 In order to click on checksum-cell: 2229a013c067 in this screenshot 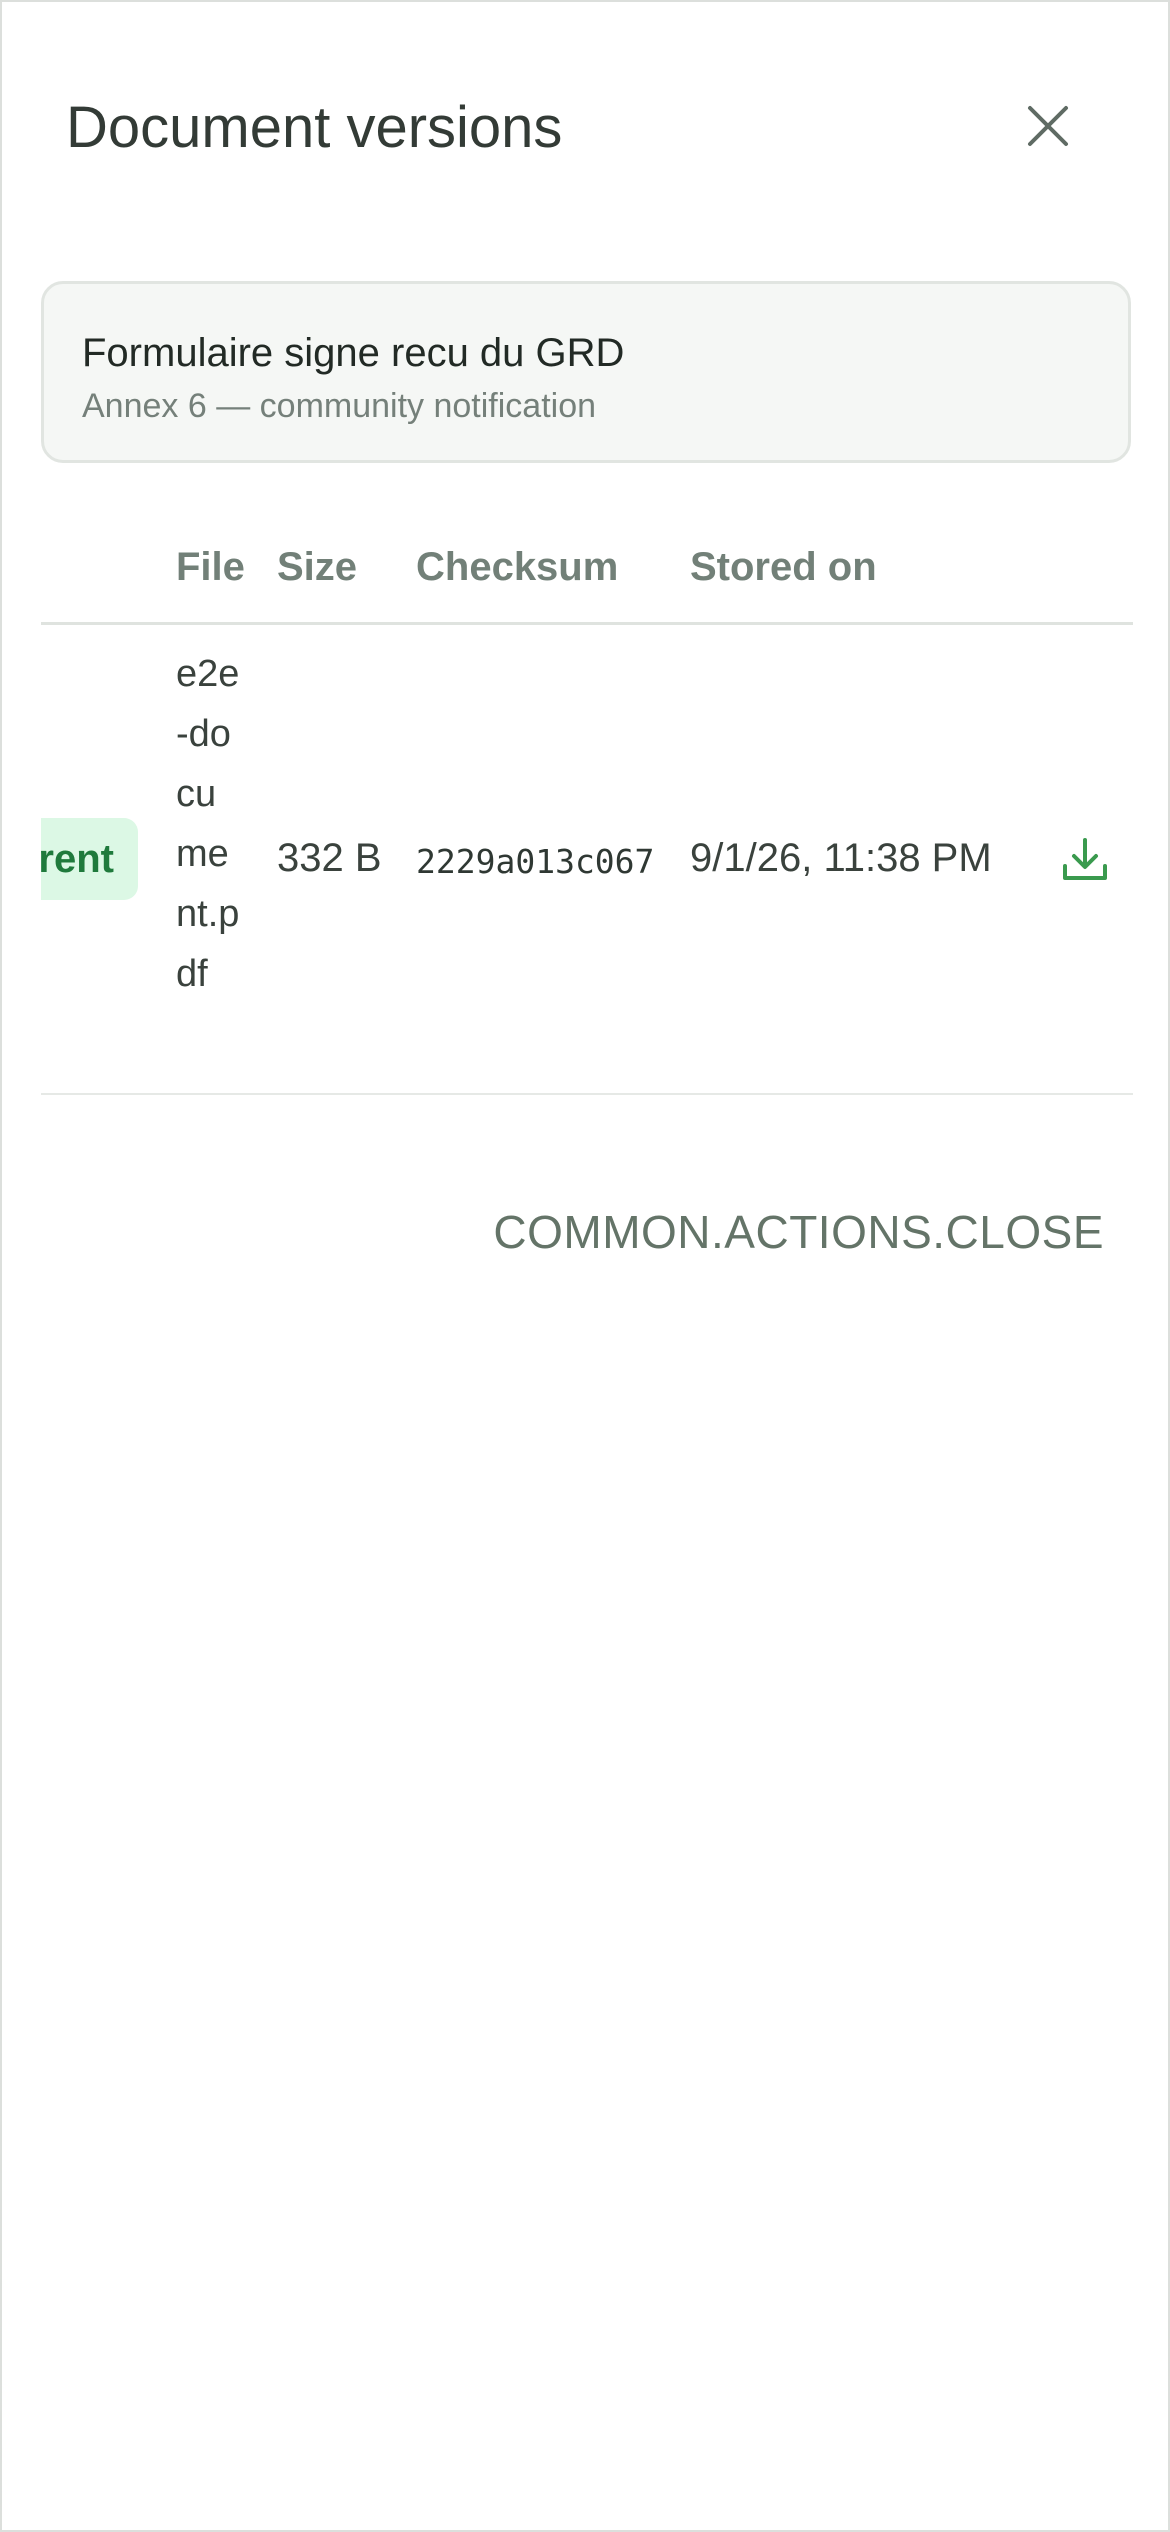, I will do `click(535, 861)`.